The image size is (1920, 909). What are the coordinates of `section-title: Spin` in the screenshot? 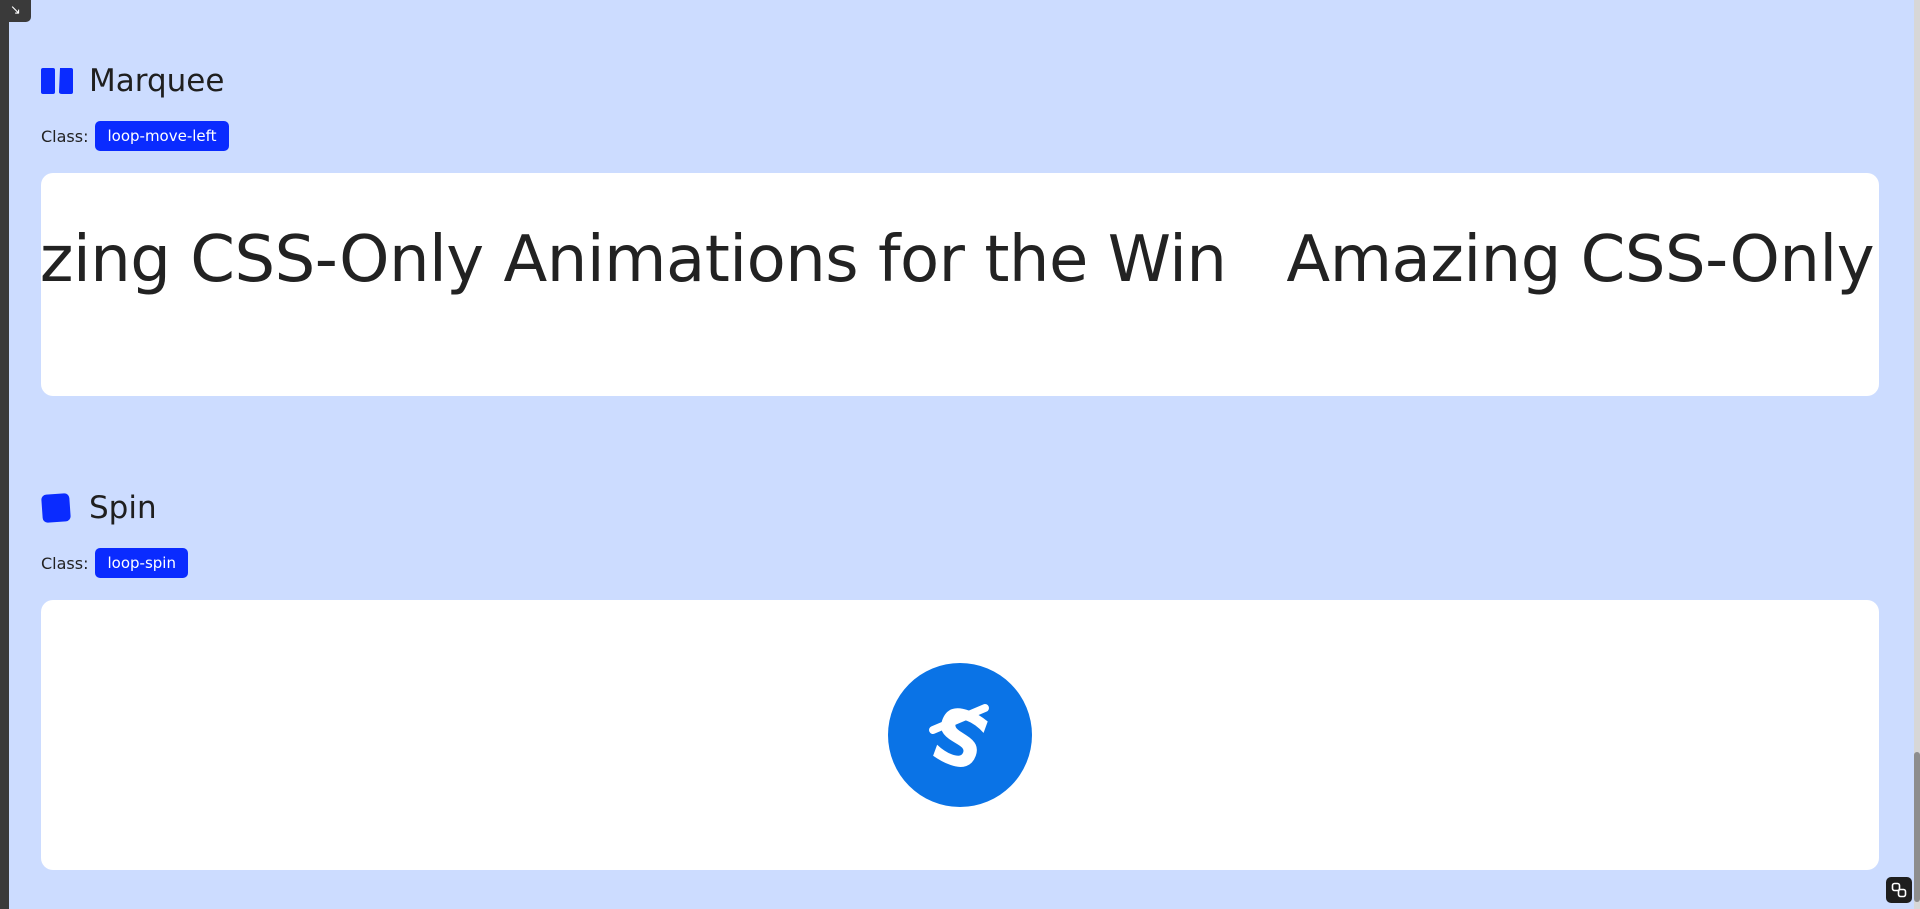 It's located at (123, 508).